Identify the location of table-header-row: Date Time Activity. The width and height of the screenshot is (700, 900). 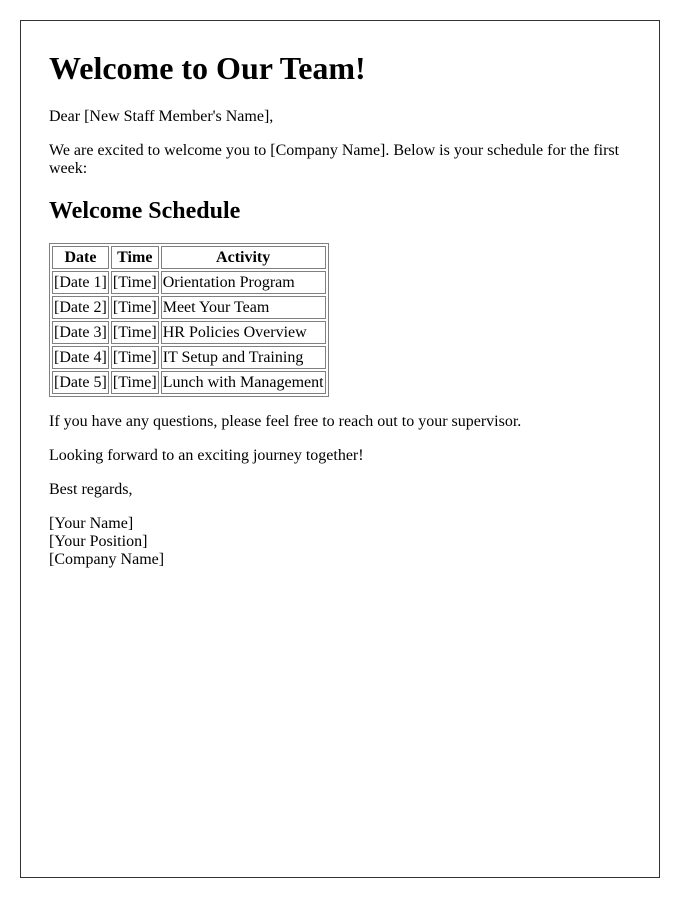
(189, 257).